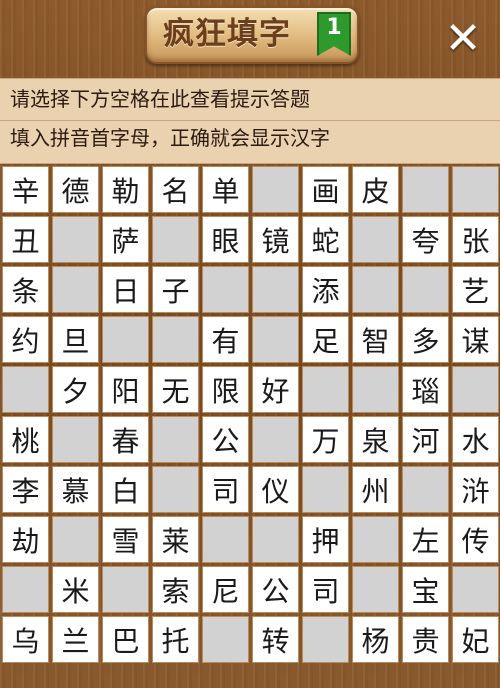  Describe the element at coordinates (475, 539) in the screenshot. I see `grid-cell: 传` at that location.